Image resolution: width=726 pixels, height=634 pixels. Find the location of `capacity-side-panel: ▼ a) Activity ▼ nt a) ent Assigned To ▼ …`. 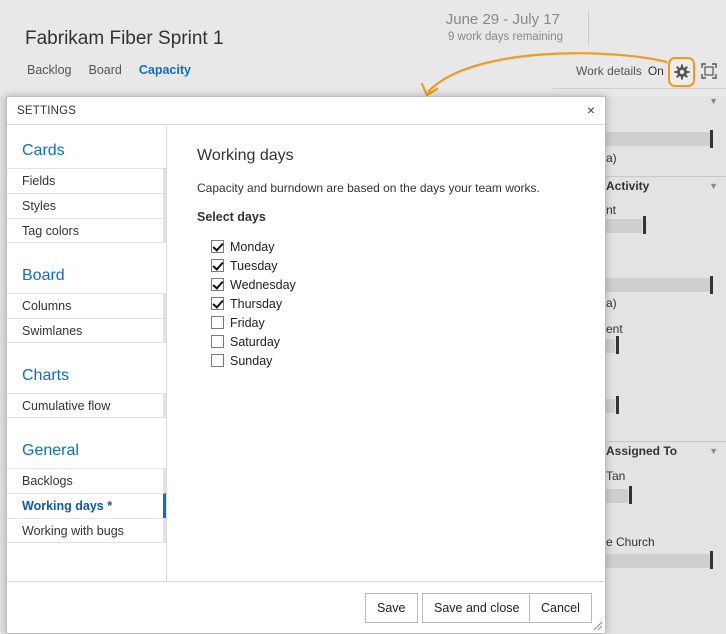

capacity-side-panel: ▼ a) Activity ▼ nt a) ent Assigned To ▼ … is located at coordinates (666, 365).